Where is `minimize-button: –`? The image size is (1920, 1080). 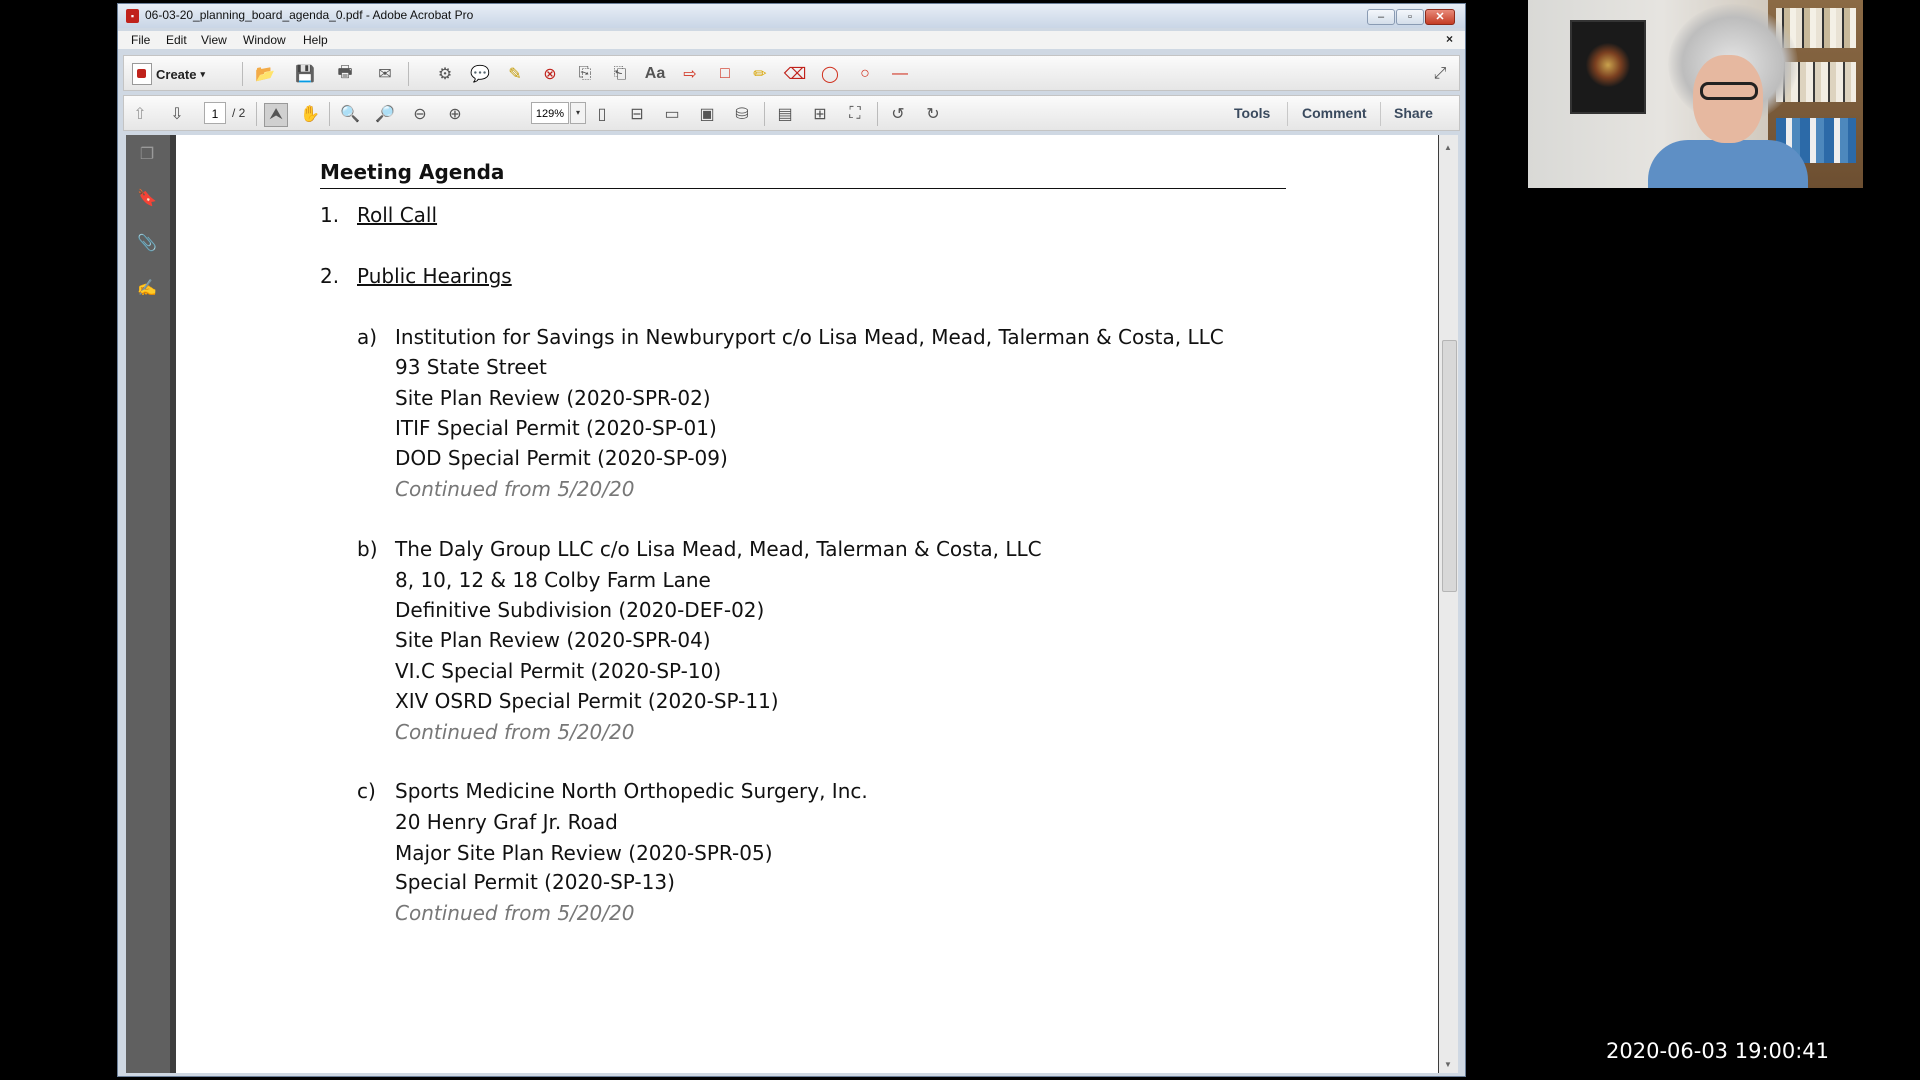
minimize-button: – is located at coordinates (1381, 17).